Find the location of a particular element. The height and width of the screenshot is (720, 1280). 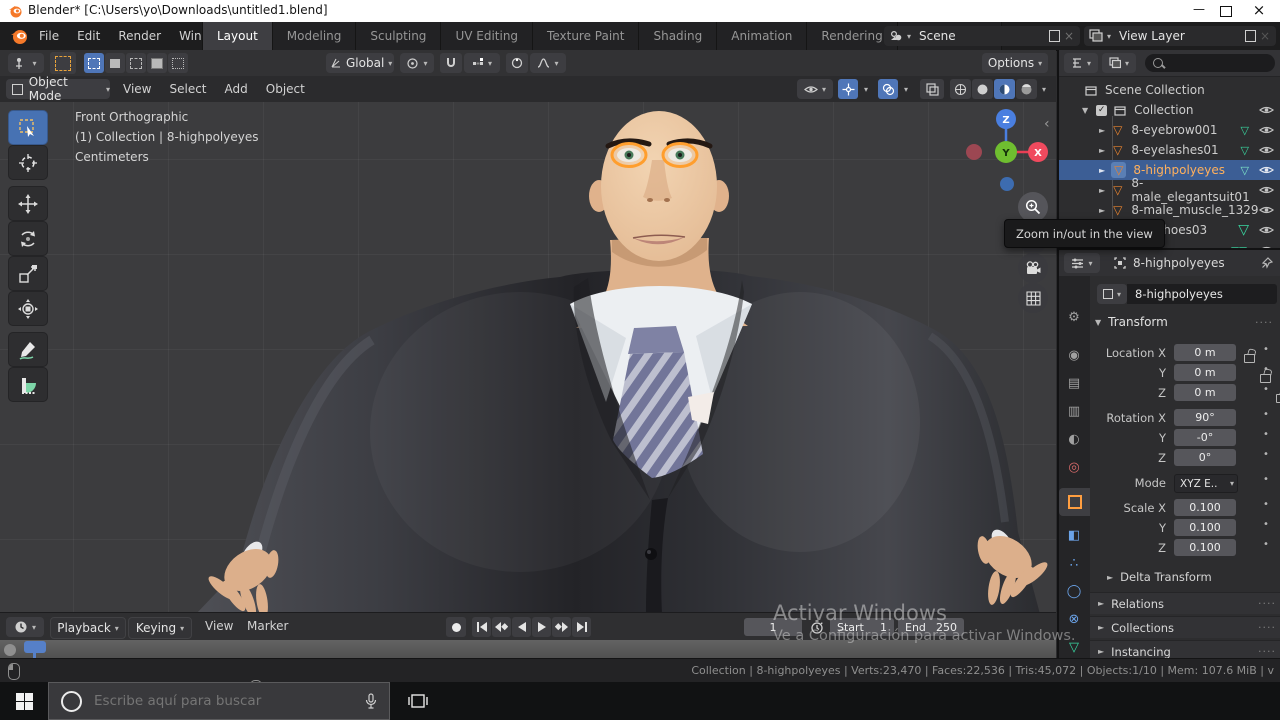

rot-x-field: 90° is located at coordinates (1205, 417).